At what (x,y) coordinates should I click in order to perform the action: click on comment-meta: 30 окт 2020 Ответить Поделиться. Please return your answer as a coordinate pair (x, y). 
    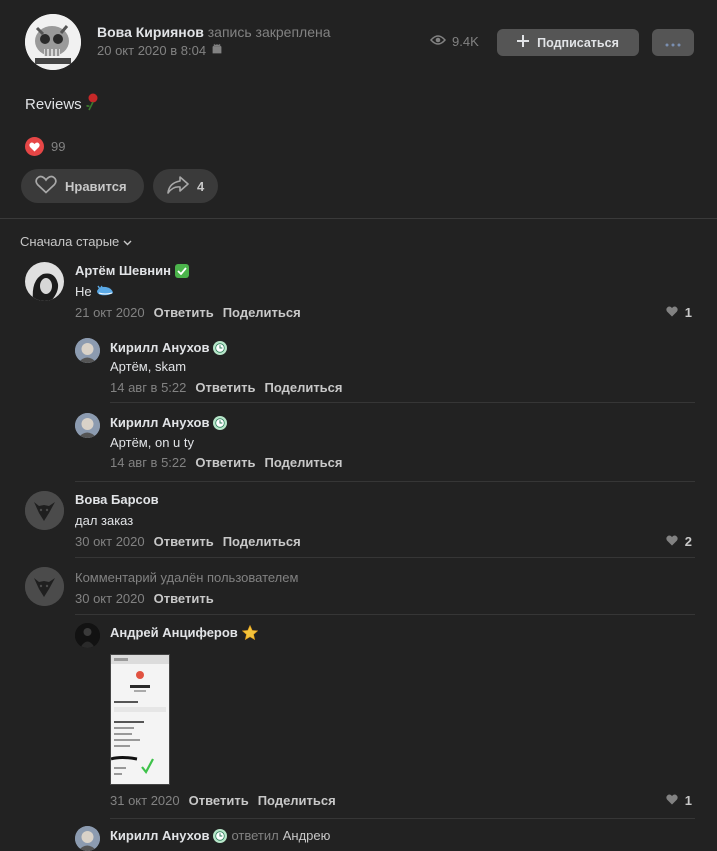
    Looking at the image, I should click on (188, 541).